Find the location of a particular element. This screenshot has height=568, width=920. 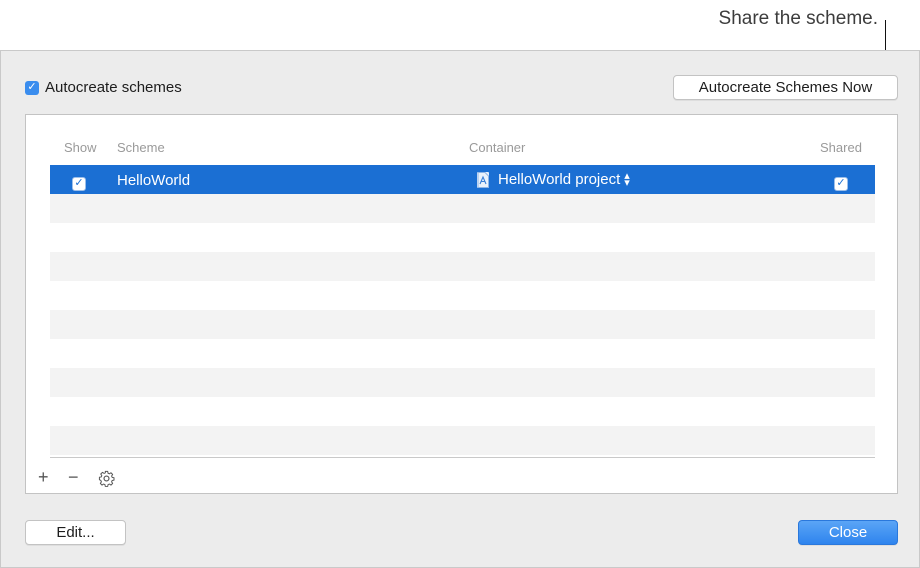

column-header-shared: Shared is located at coordinates (841, 147).